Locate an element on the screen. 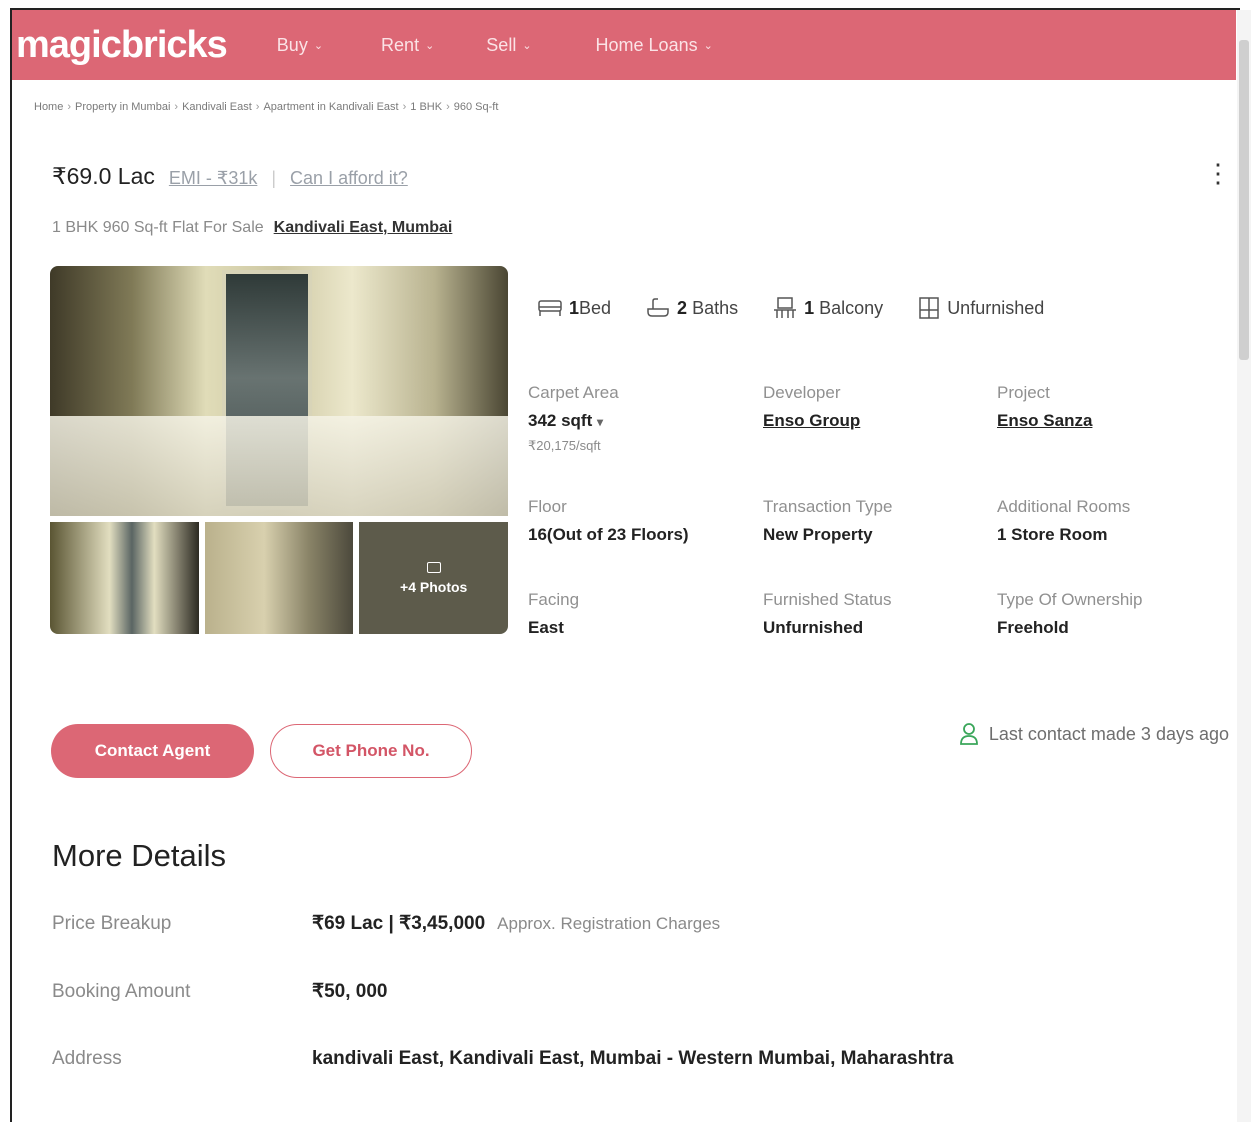 The height and width of the screenshot is (1122, 1251). amenities-row: 1Bed 2 Baths 1 Balcony Unfurnished is located at coordinates (790, 308).